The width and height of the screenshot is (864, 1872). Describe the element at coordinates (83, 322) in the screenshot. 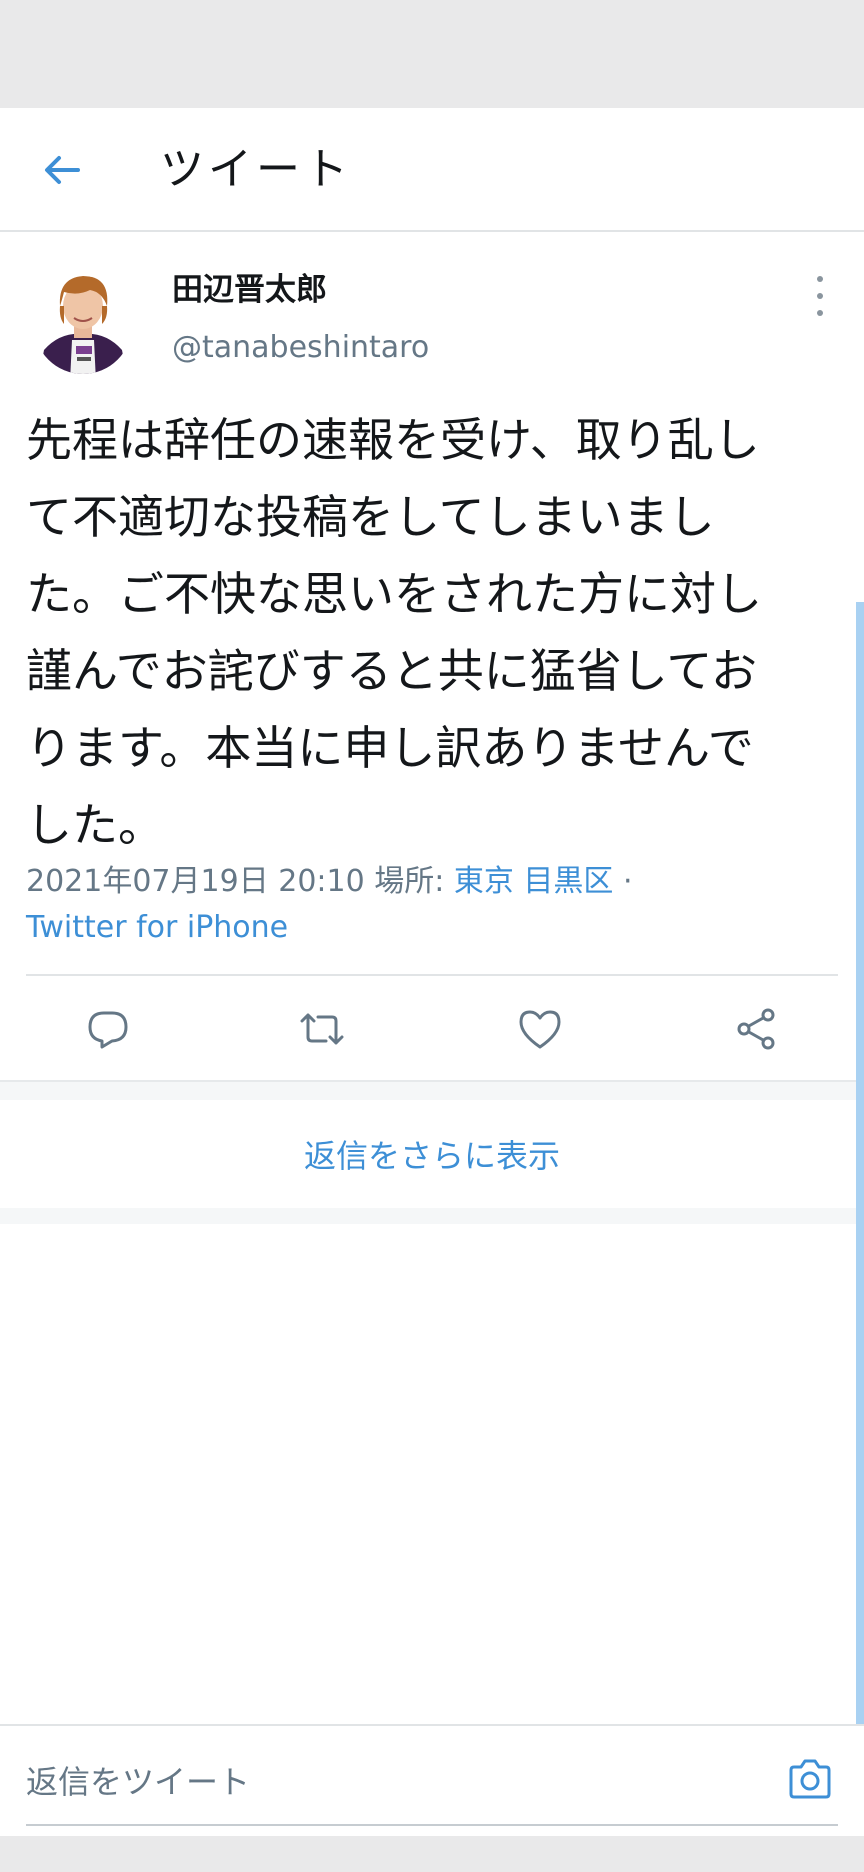

I see `avatar` at that location.